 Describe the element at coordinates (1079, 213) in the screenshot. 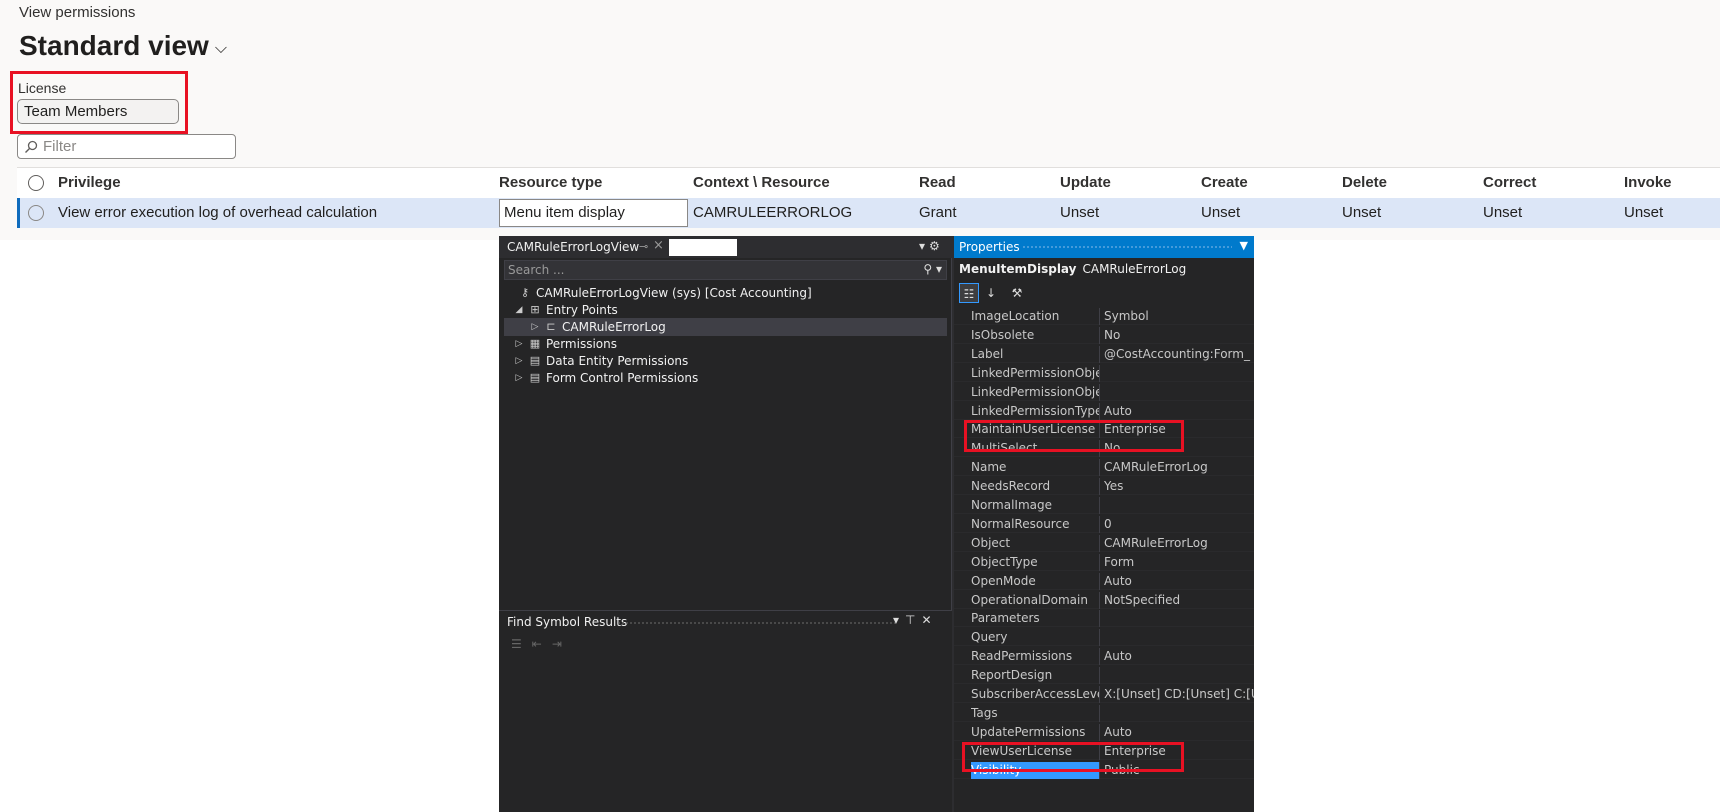

I see `cell-update: Unset` at that location.